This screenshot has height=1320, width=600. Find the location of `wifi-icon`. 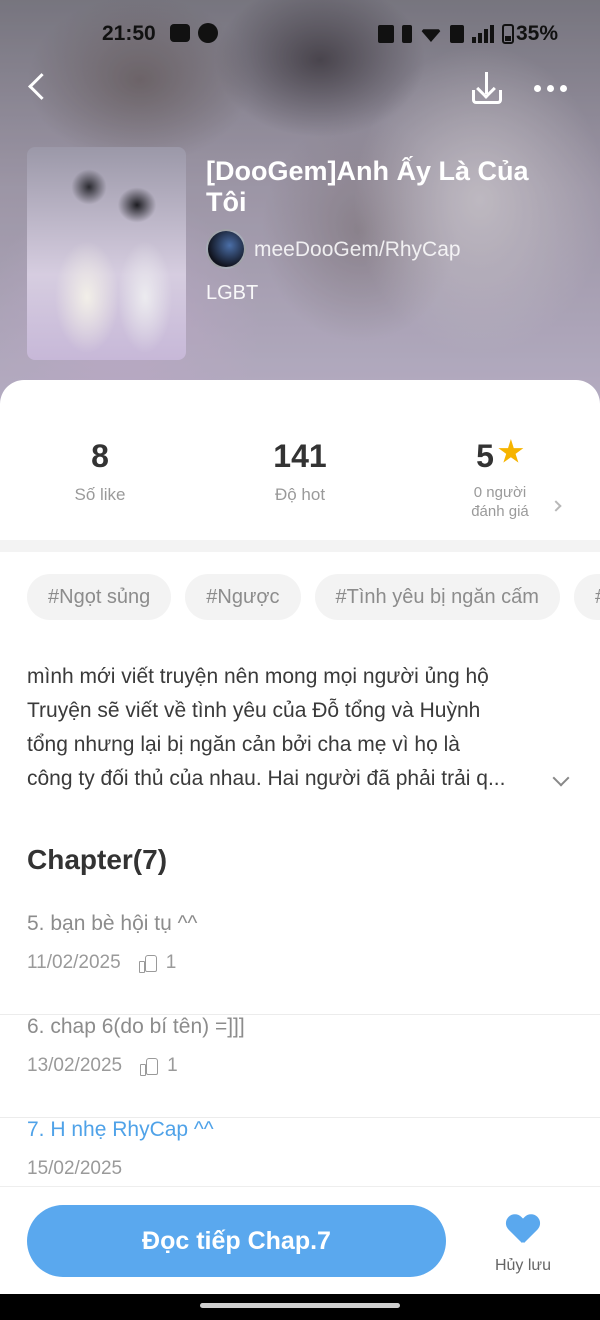

wifi-icon is located at coordinates (430, 35).